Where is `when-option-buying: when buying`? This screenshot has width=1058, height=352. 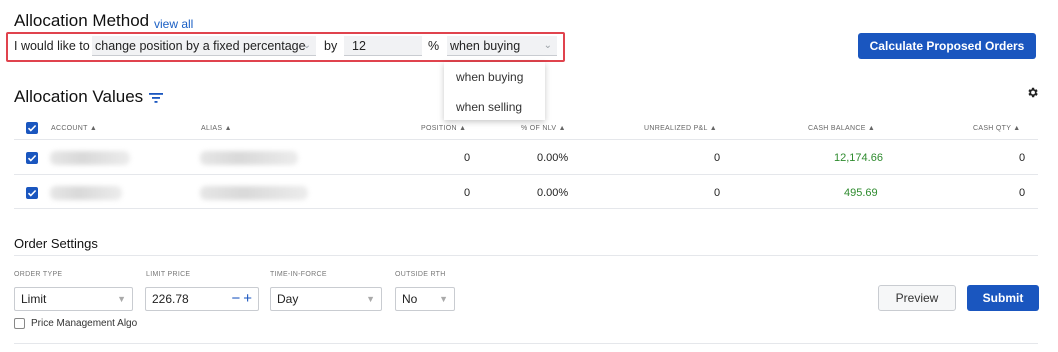
when-option-buying: when buying is located at coordinates (489, 77).